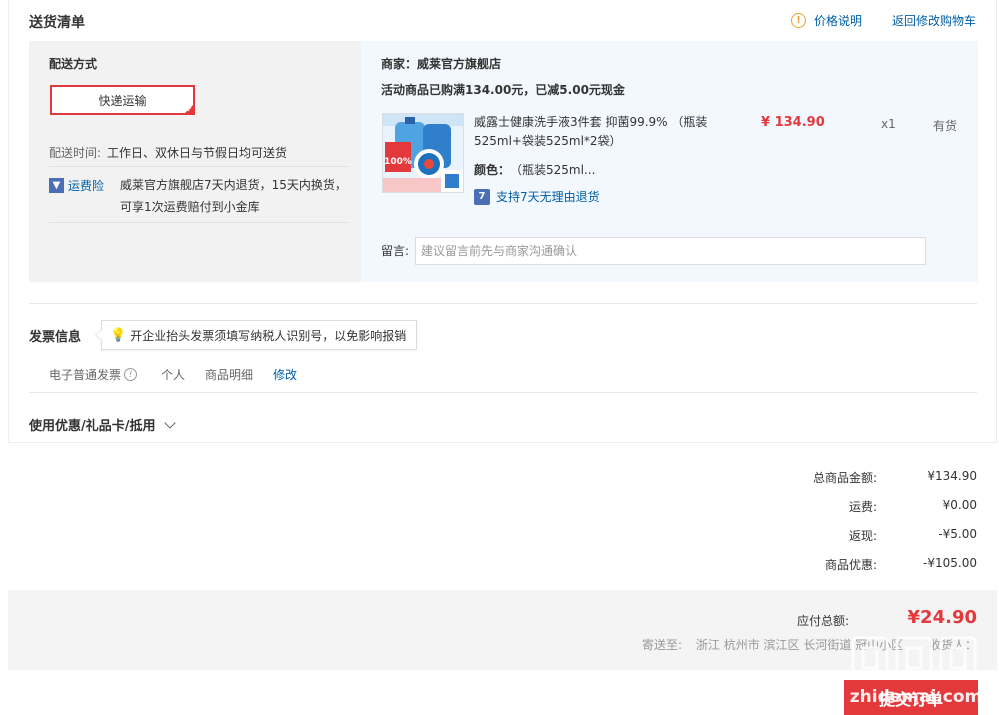 The image size is (999, 715). Describe the element at coordinates (92, 426) in the screenshot. I see `coupon-label: 使用优惠/礼品卡/抵用` at that location.